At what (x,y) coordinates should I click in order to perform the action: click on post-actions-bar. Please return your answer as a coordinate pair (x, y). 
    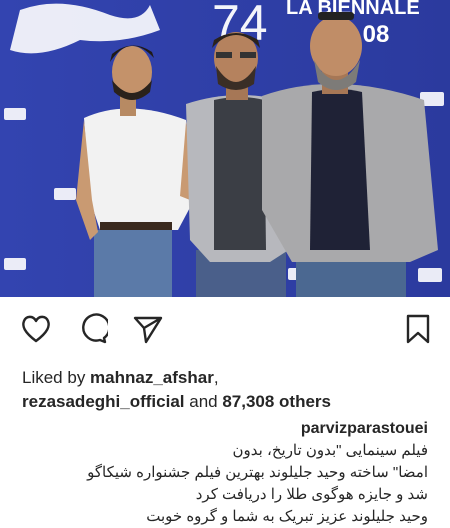
    Looking at the image, I should click on (225, 327).